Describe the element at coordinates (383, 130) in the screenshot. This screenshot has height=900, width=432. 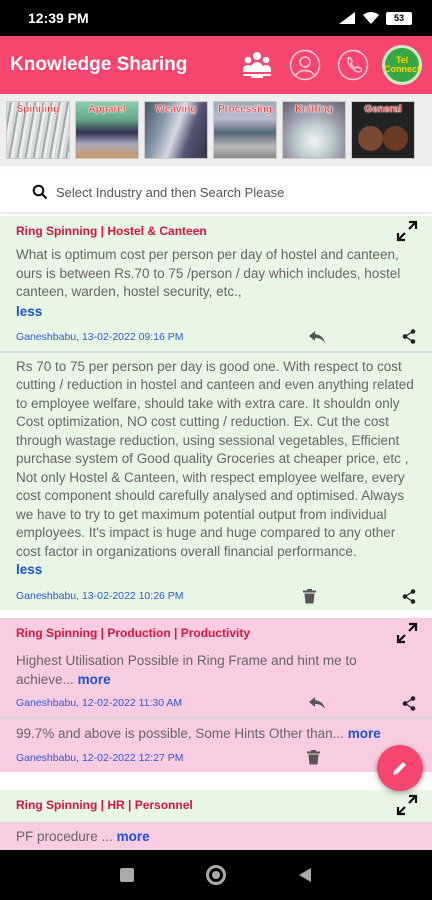
I see `industry-tile-general: General` at that location.